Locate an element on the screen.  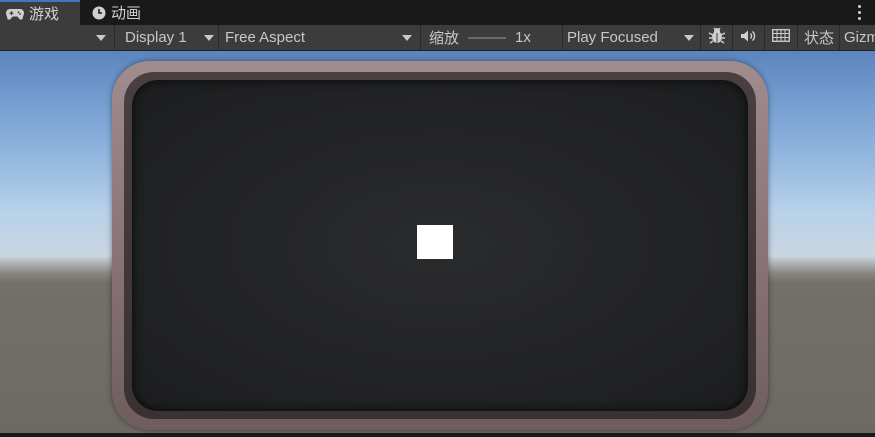
grid-icon is located at coordinates (781, 37).